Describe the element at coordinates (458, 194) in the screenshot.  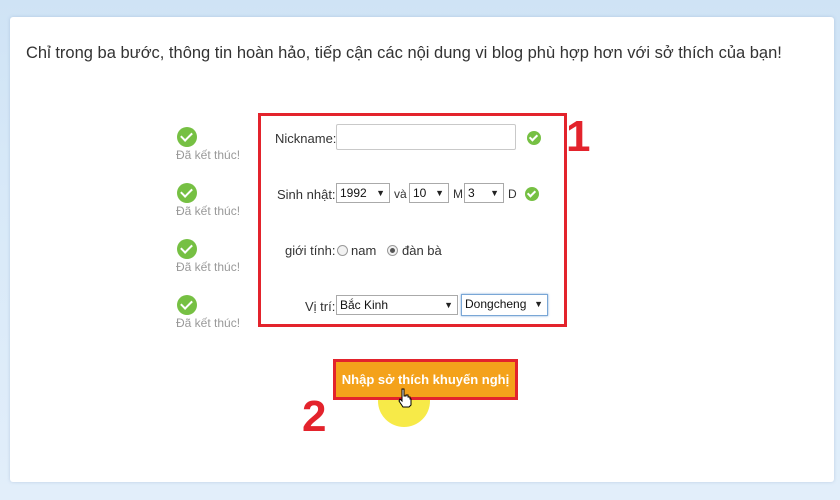
I see `month-unit: M` at that location.